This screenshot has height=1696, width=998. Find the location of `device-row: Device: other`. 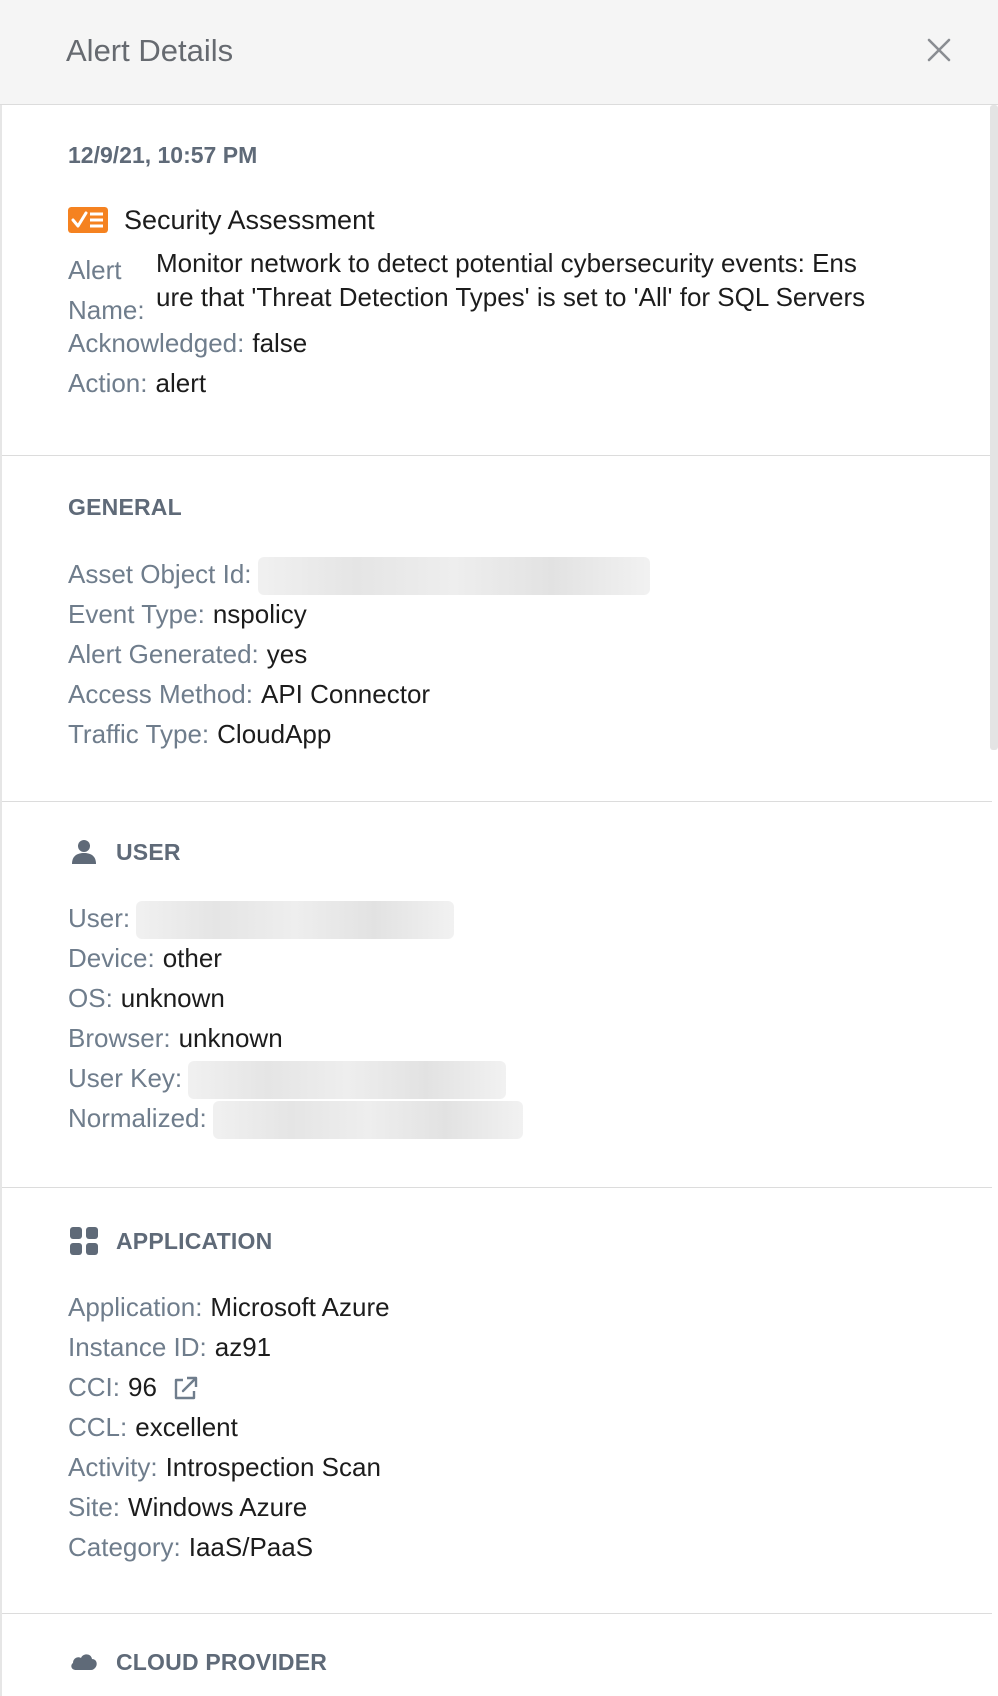

device-row: Device: other is located at coordinates (145, 958).